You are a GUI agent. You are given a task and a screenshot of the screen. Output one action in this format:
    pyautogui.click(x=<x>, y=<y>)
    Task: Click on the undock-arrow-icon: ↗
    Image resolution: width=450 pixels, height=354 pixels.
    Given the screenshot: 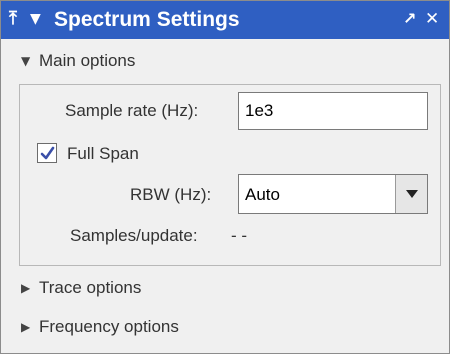 What is the action you would take?
    pyautogui.click(x=409, y=19)
    